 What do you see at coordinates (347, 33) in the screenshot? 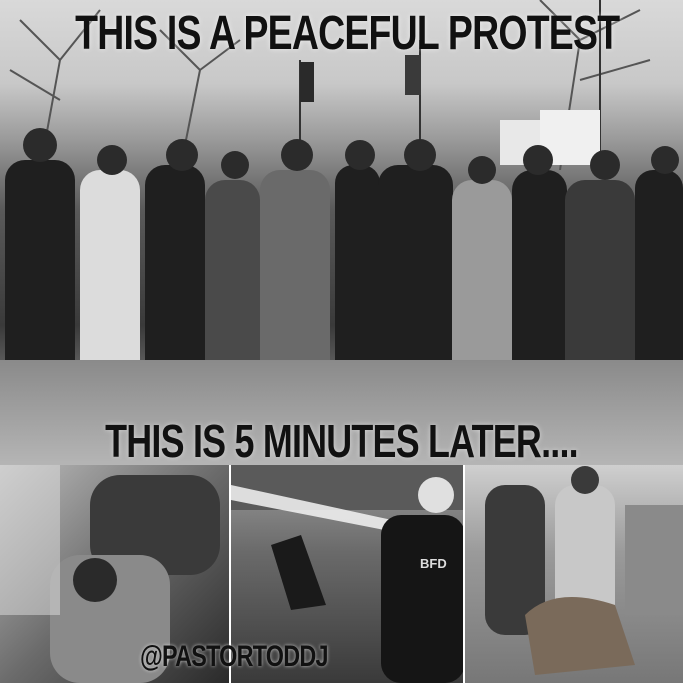
I see `top-caption: THIS IS A PEACEFUL PROTEST` at bounding box center [347, 33].